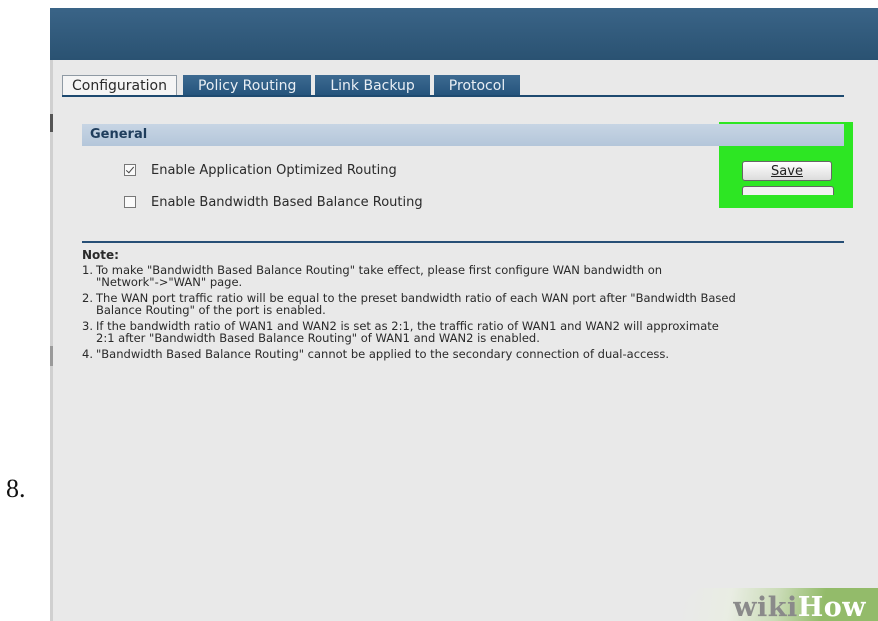  What do you see at coordinates (247, 86) in the screenshot?
I see `tab-policy-routing: Policy Routing` at bounding box center [247, 86].